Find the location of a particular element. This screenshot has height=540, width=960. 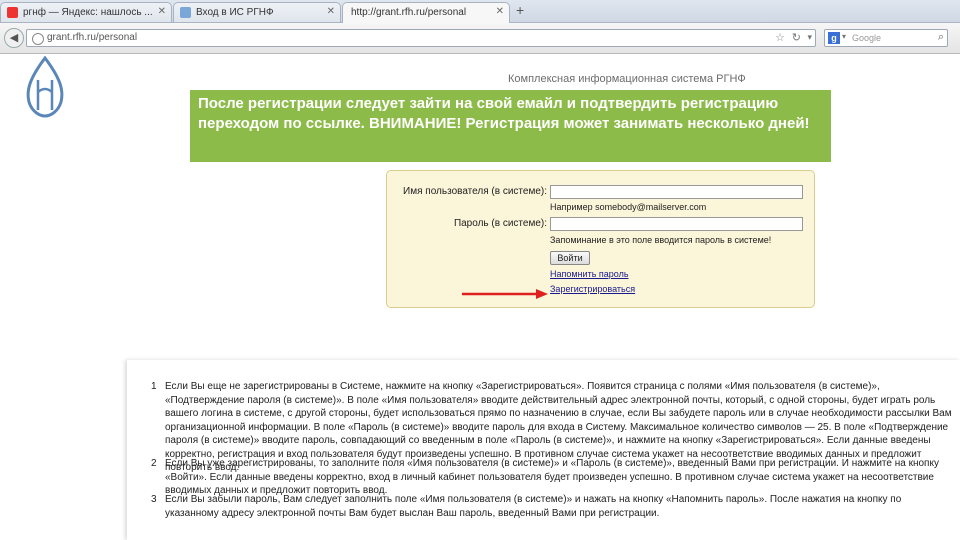

search-bar: g ▾ Google ⌕ is located at coordinates (886, 38).